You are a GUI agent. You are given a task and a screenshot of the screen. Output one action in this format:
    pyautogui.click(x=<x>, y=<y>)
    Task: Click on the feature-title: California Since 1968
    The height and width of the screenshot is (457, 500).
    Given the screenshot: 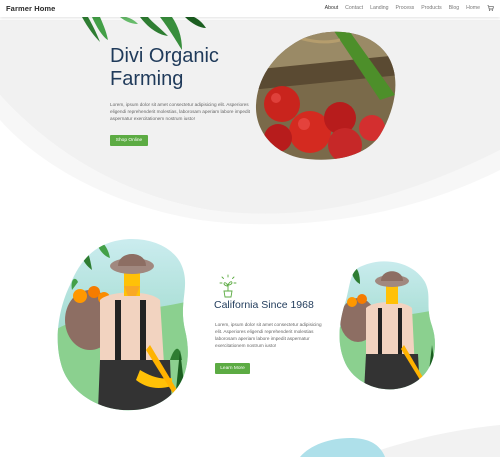 What is the action you would take?
    pyautogui.click(x=264, y=305)
    